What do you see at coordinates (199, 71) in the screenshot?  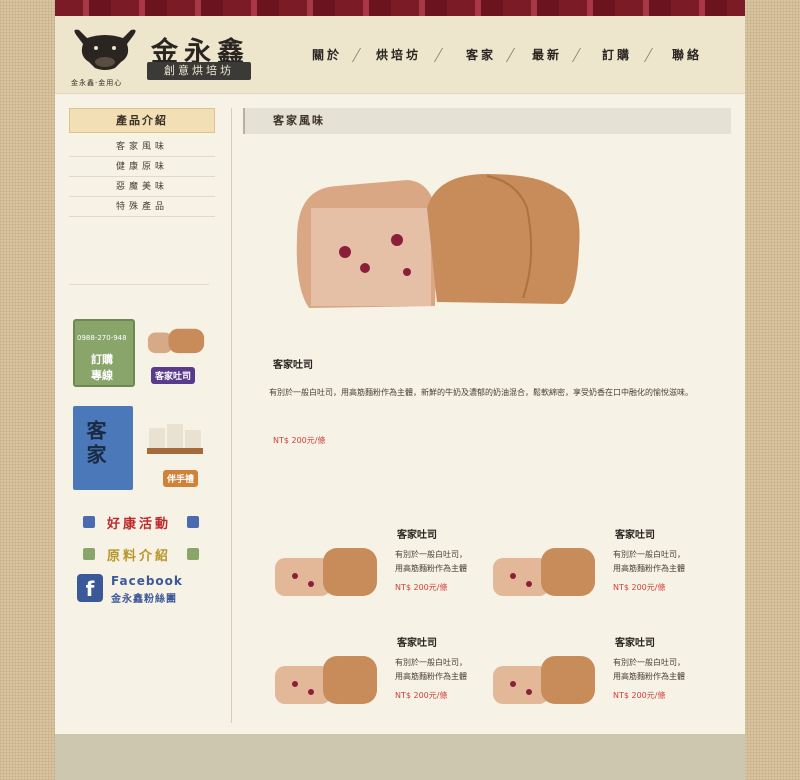 I see `brand-tagline: 創意烘培坊` at bounding box center [199, 71].